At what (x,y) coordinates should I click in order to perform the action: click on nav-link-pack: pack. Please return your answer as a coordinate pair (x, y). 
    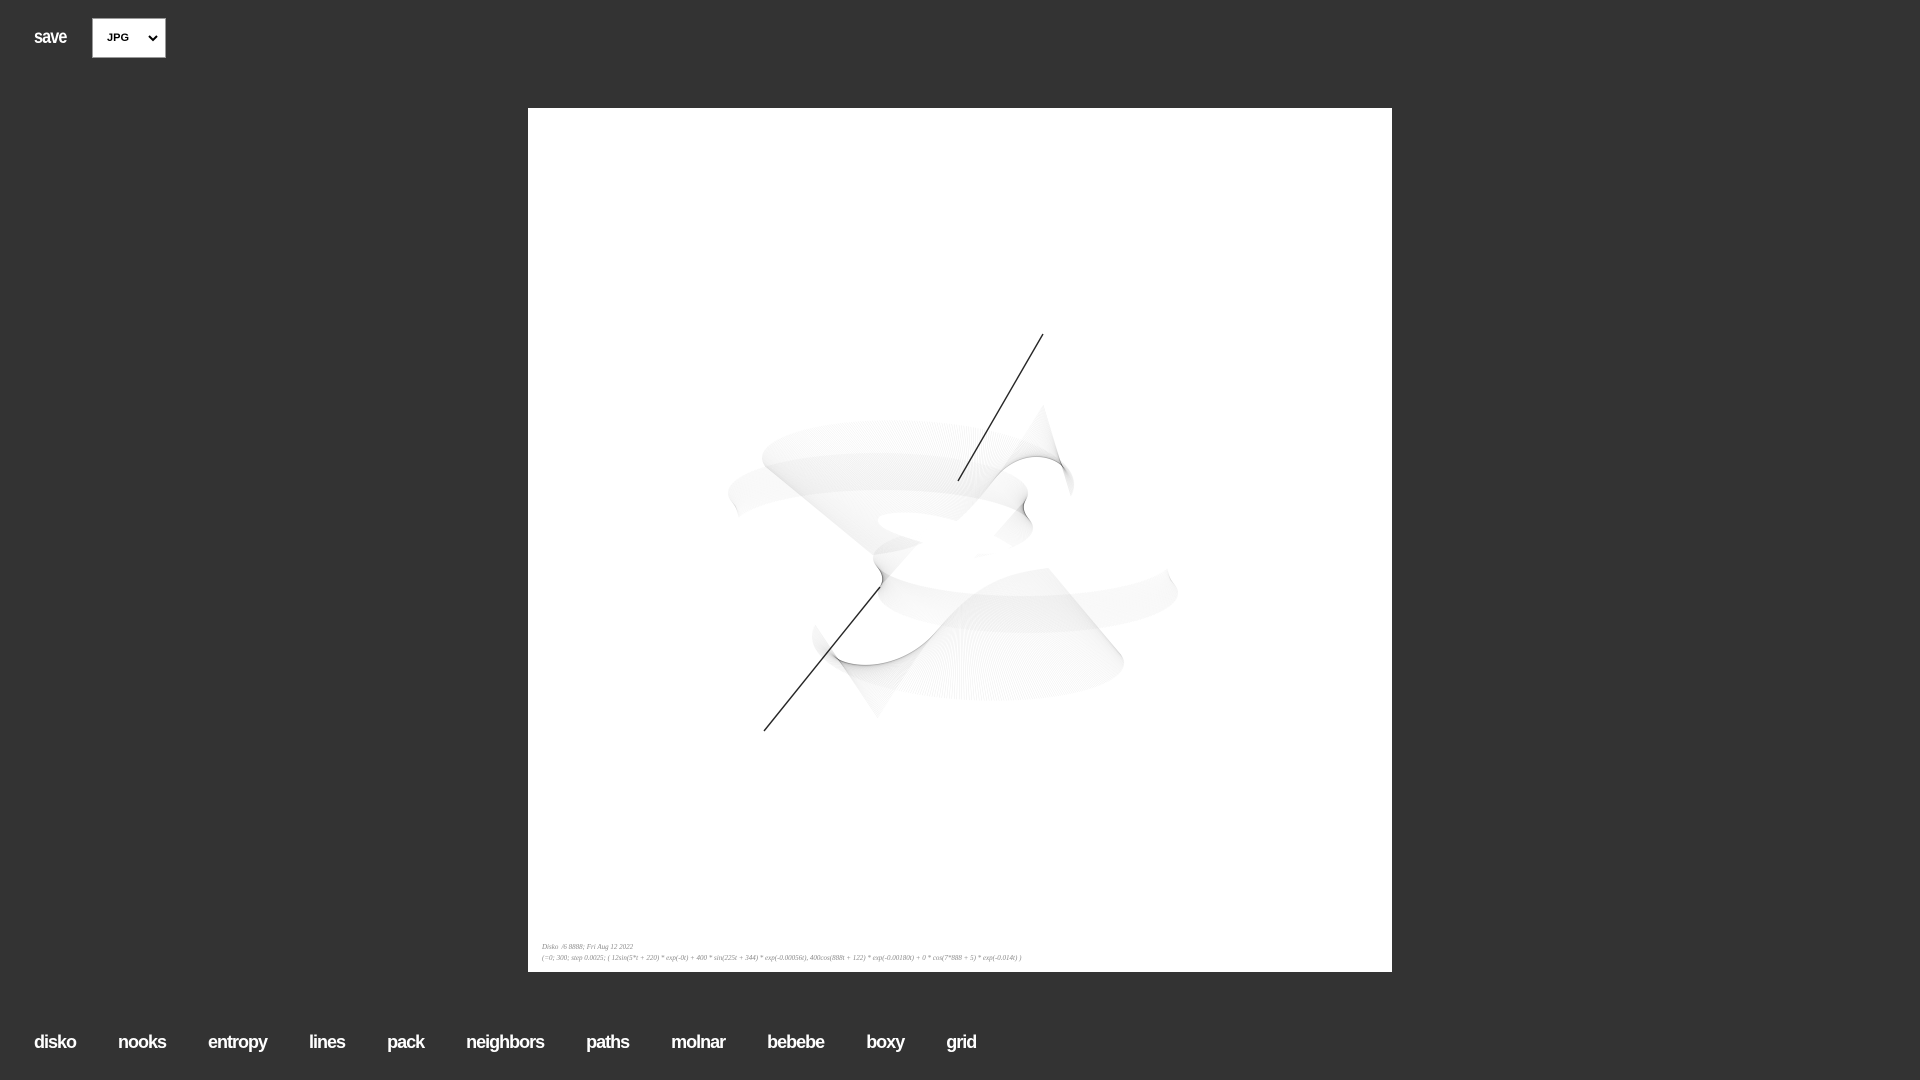
    Looking at the image, I should click on (406, 1042).